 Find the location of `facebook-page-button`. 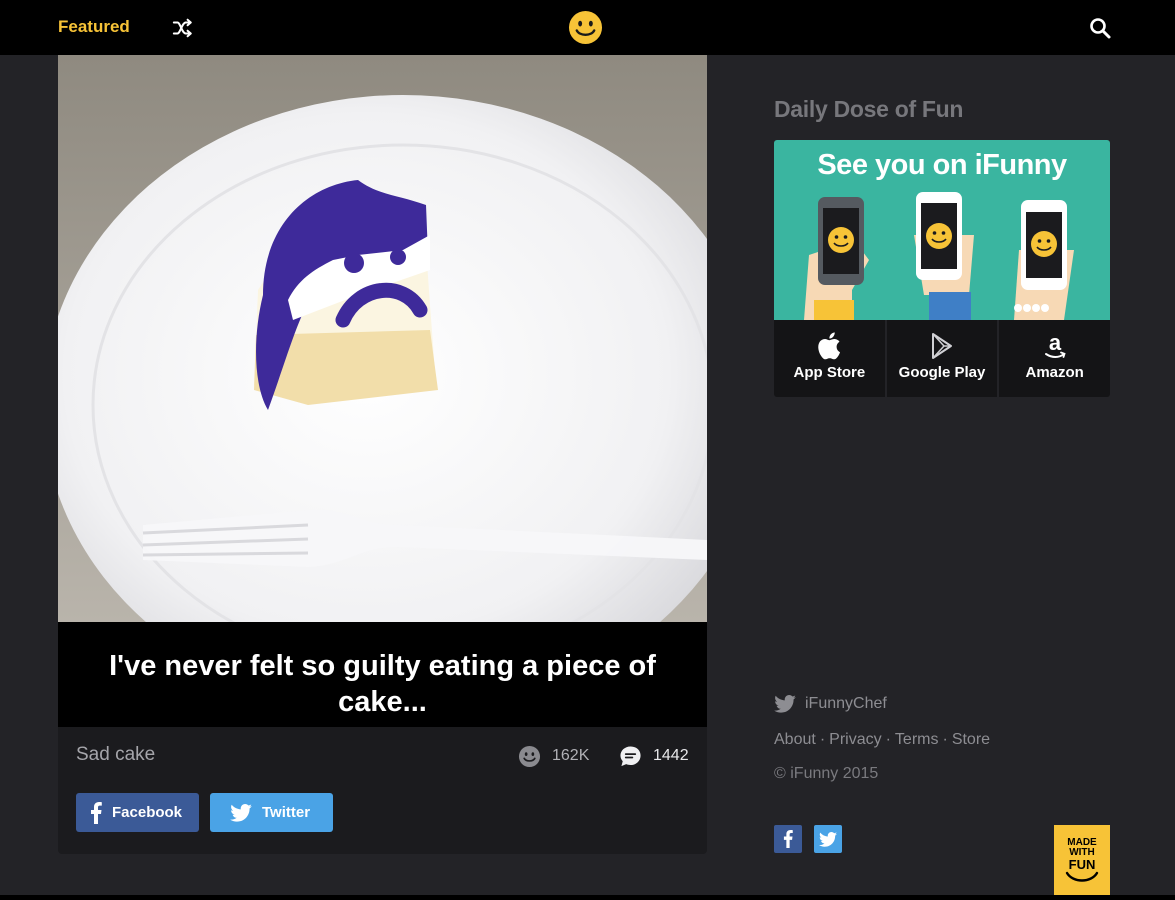

facebook-page-button is located at coordinates (788, 839).